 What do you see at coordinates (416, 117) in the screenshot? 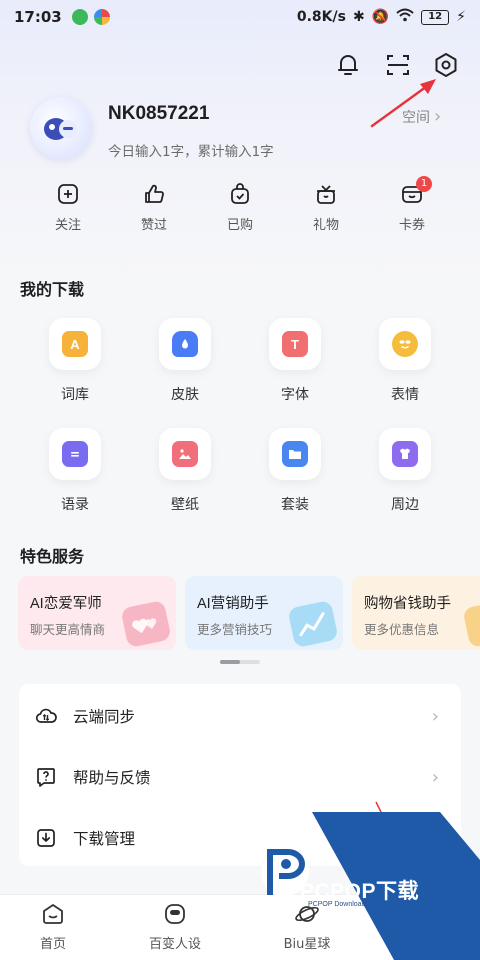
I see `space-label: 空间` at bounding box center [416, 117].